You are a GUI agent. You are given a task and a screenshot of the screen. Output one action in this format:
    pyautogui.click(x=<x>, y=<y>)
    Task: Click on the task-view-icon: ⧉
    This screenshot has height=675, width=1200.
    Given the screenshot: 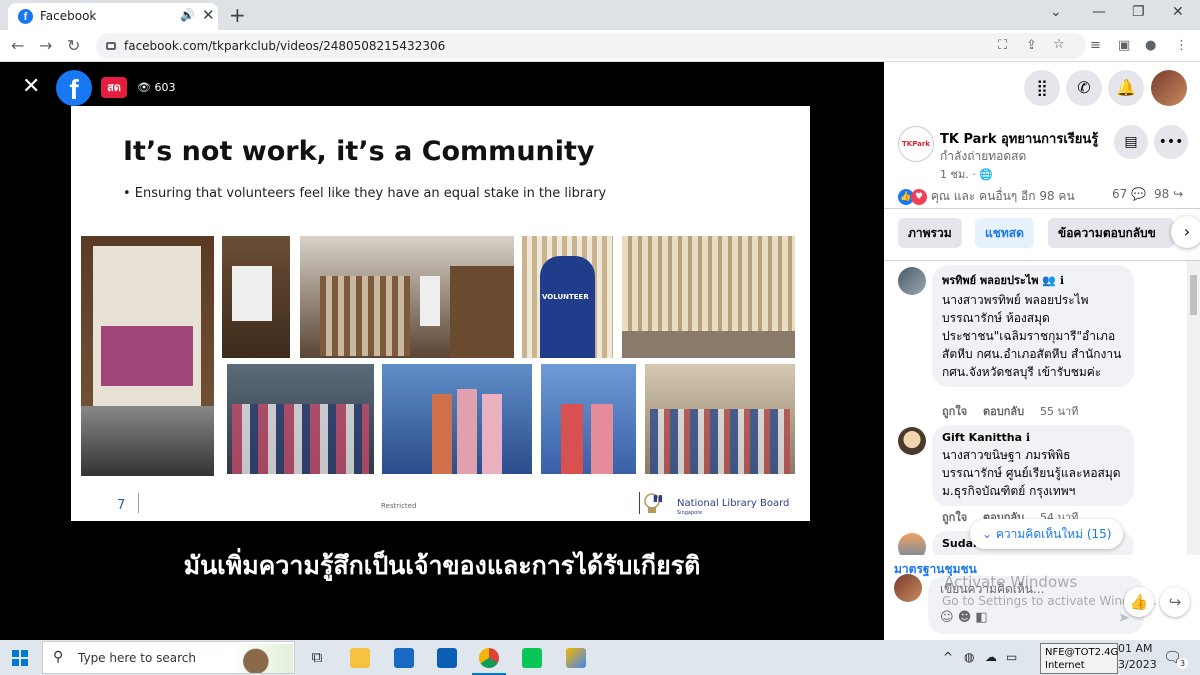 What is the action you would take?
    pyautogui.click(x=317, y=658)
    